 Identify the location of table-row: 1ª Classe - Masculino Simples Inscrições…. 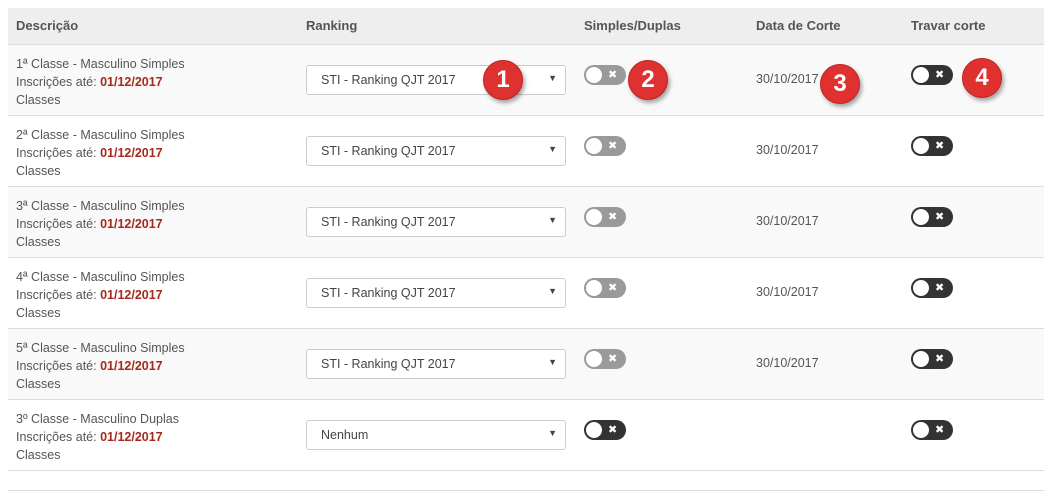
(526, 80).